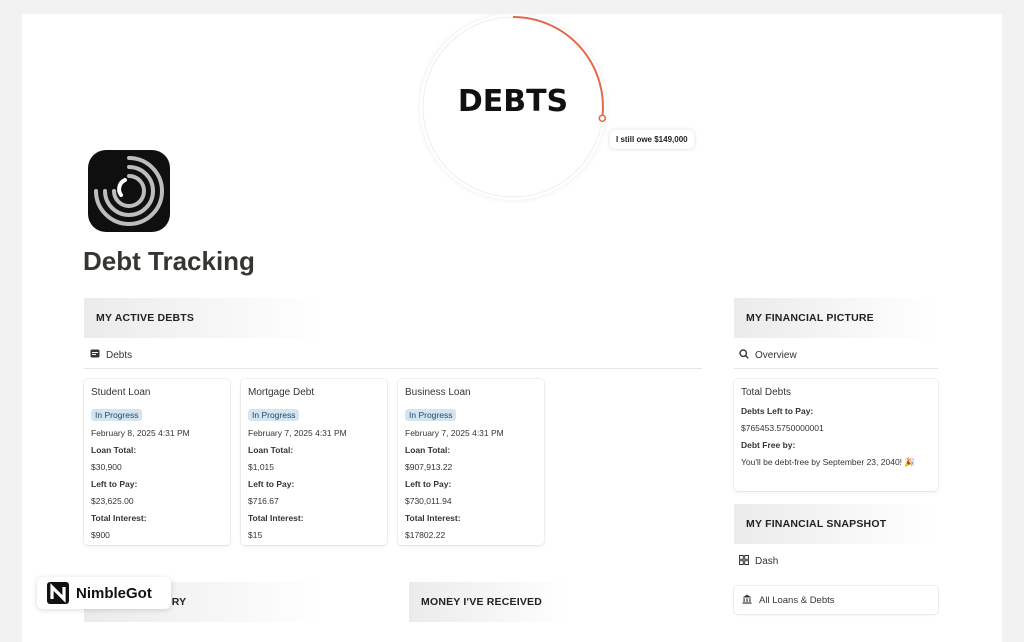 Image resolution: width=1024 pixels, height=642 pixels. Describe the element at coordinates (204, 318) in the screenshot. I see `active-debts-heading: MY ACTIVE DEBTS` at that location.